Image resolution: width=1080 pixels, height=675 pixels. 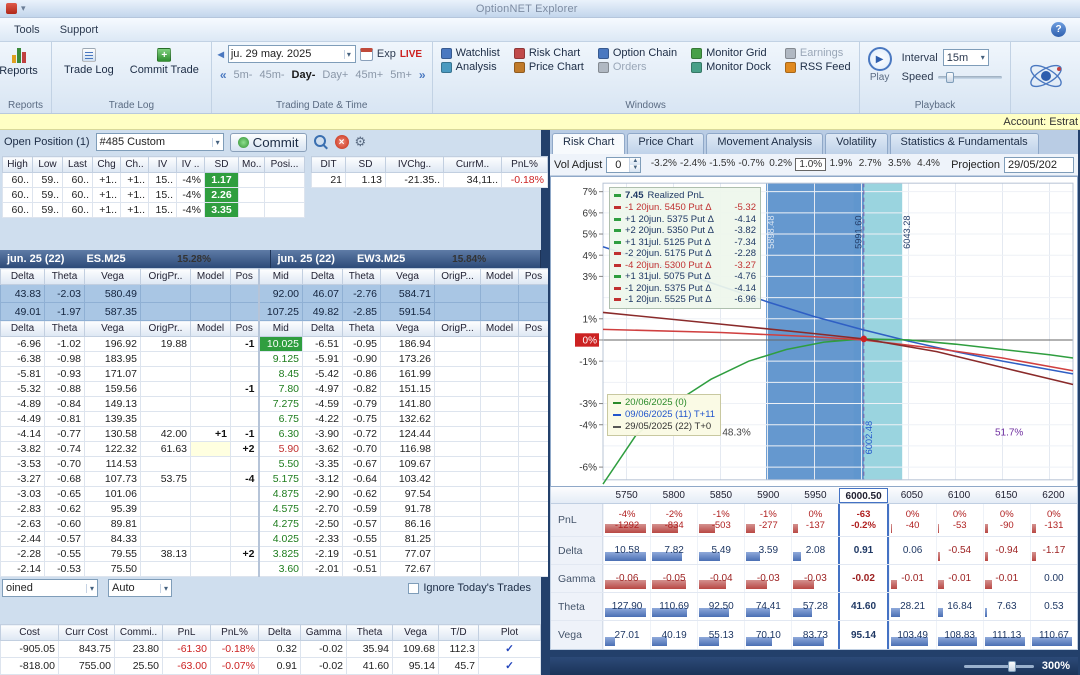 I want to click on table-row: -5.81 -0.93 171.07 8.45 -5.42 -0.86 161.99, so click(x=274, y=374).